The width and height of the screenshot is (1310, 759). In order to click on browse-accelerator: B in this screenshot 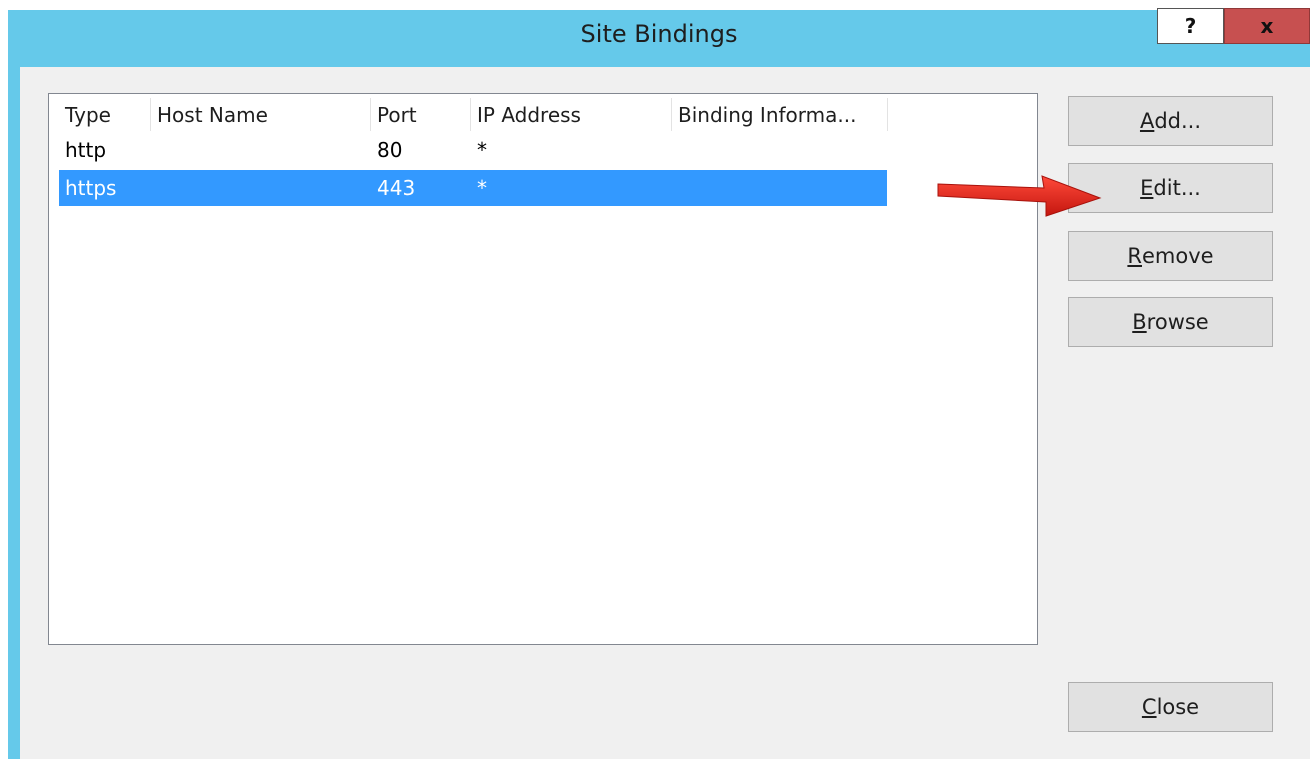, I will do `click(1139, 322)`.